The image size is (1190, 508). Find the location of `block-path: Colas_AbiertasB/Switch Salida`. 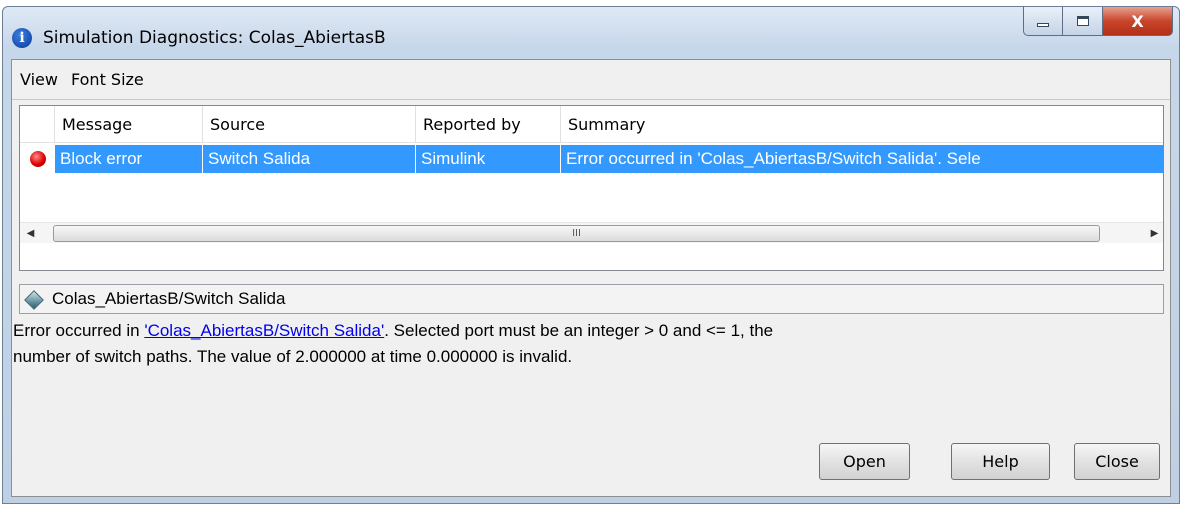

block-path: Colas_AbiertasB/Switch Salida is located at coordinates (169, 298).